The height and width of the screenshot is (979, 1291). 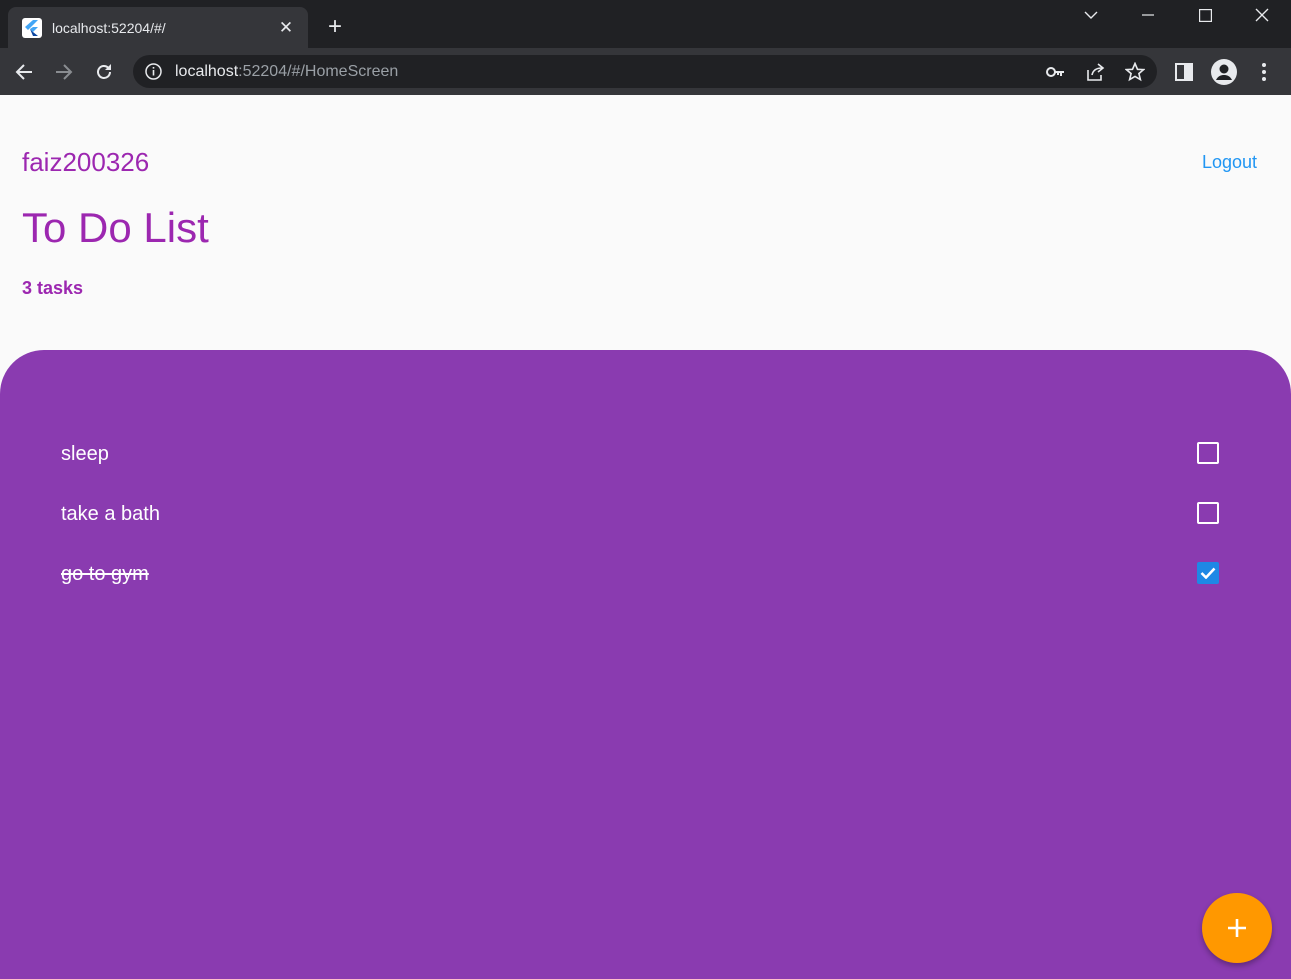 What do you see at coordinates (109, 27) in the screenshot?
I see `tab-title: localhost:52204/#/` at bounding box center [109, 27].